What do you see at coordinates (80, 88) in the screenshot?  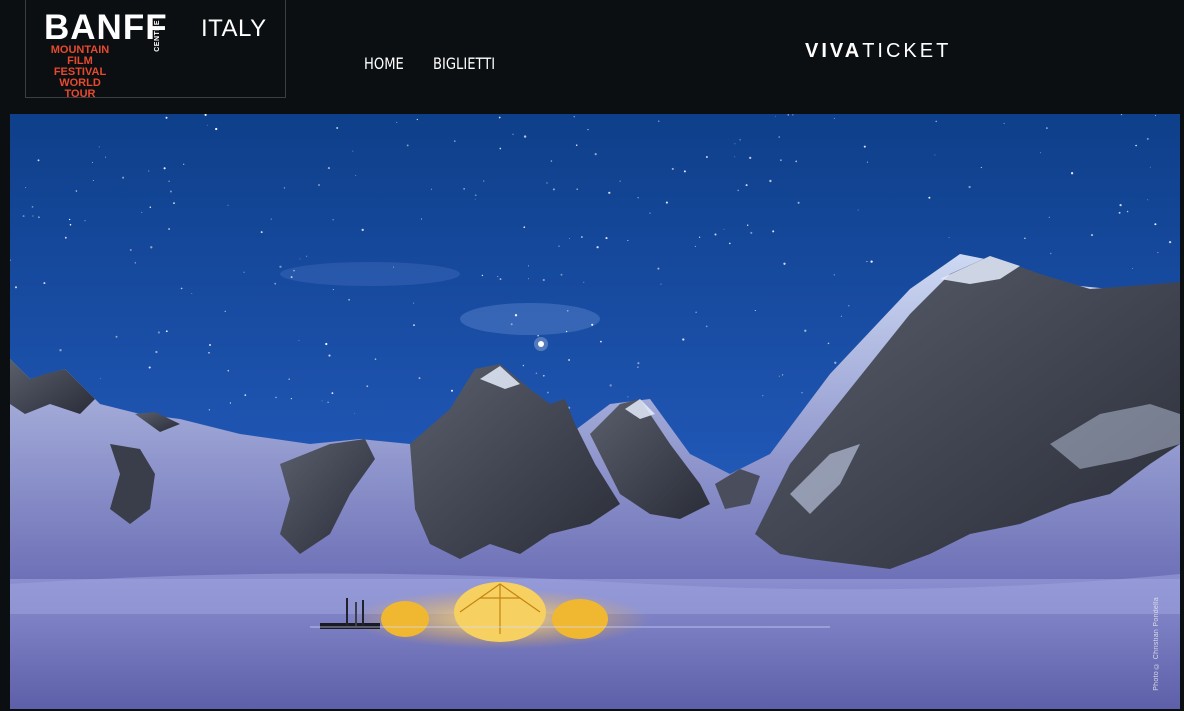 I see `logo-tagline-line: WORLD TOUR` at bounding box center [80, 88].